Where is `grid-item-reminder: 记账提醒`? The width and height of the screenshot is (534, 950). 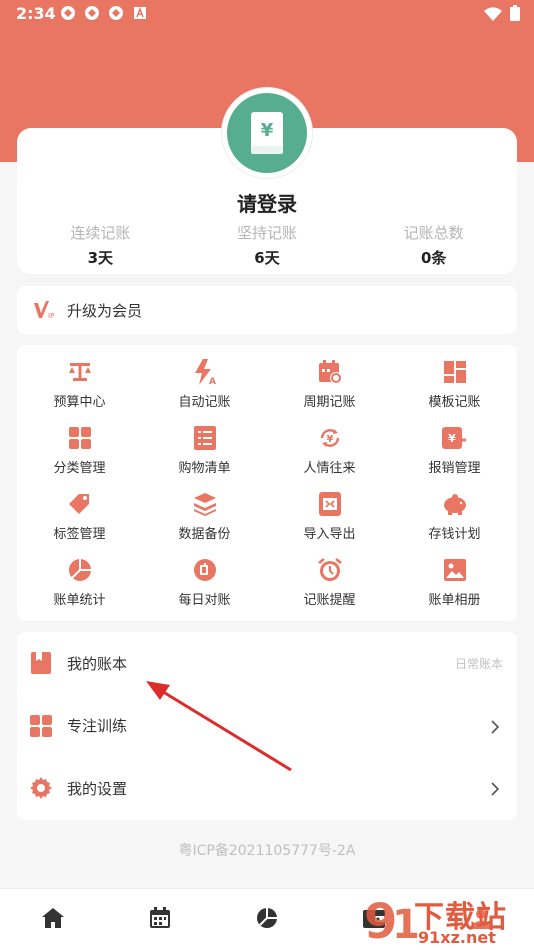
grid-item-reminder: 记账提醒 is located at coordinates (329, 582).